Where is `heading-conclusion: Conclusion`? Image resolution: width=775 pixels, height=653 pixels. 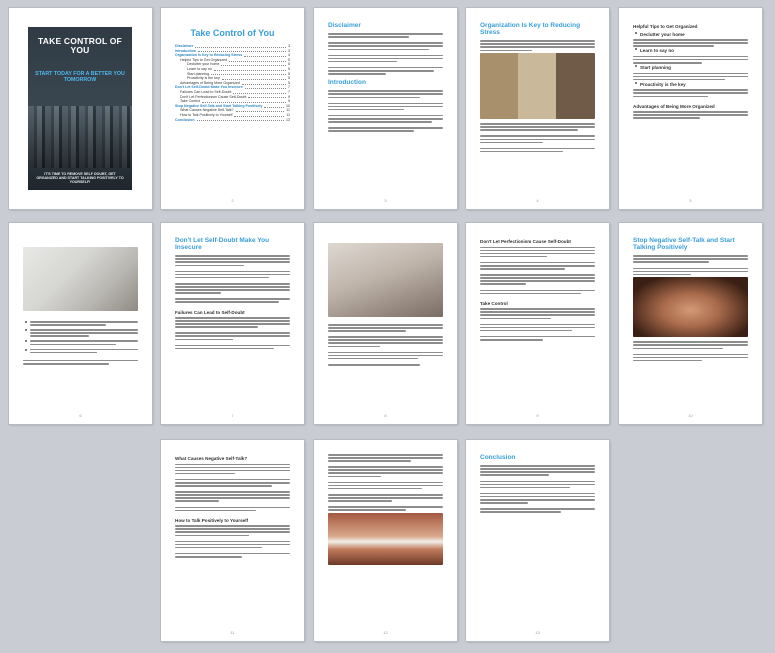 heading-conclusion: Conclusion is located at coordinates (498, 457).